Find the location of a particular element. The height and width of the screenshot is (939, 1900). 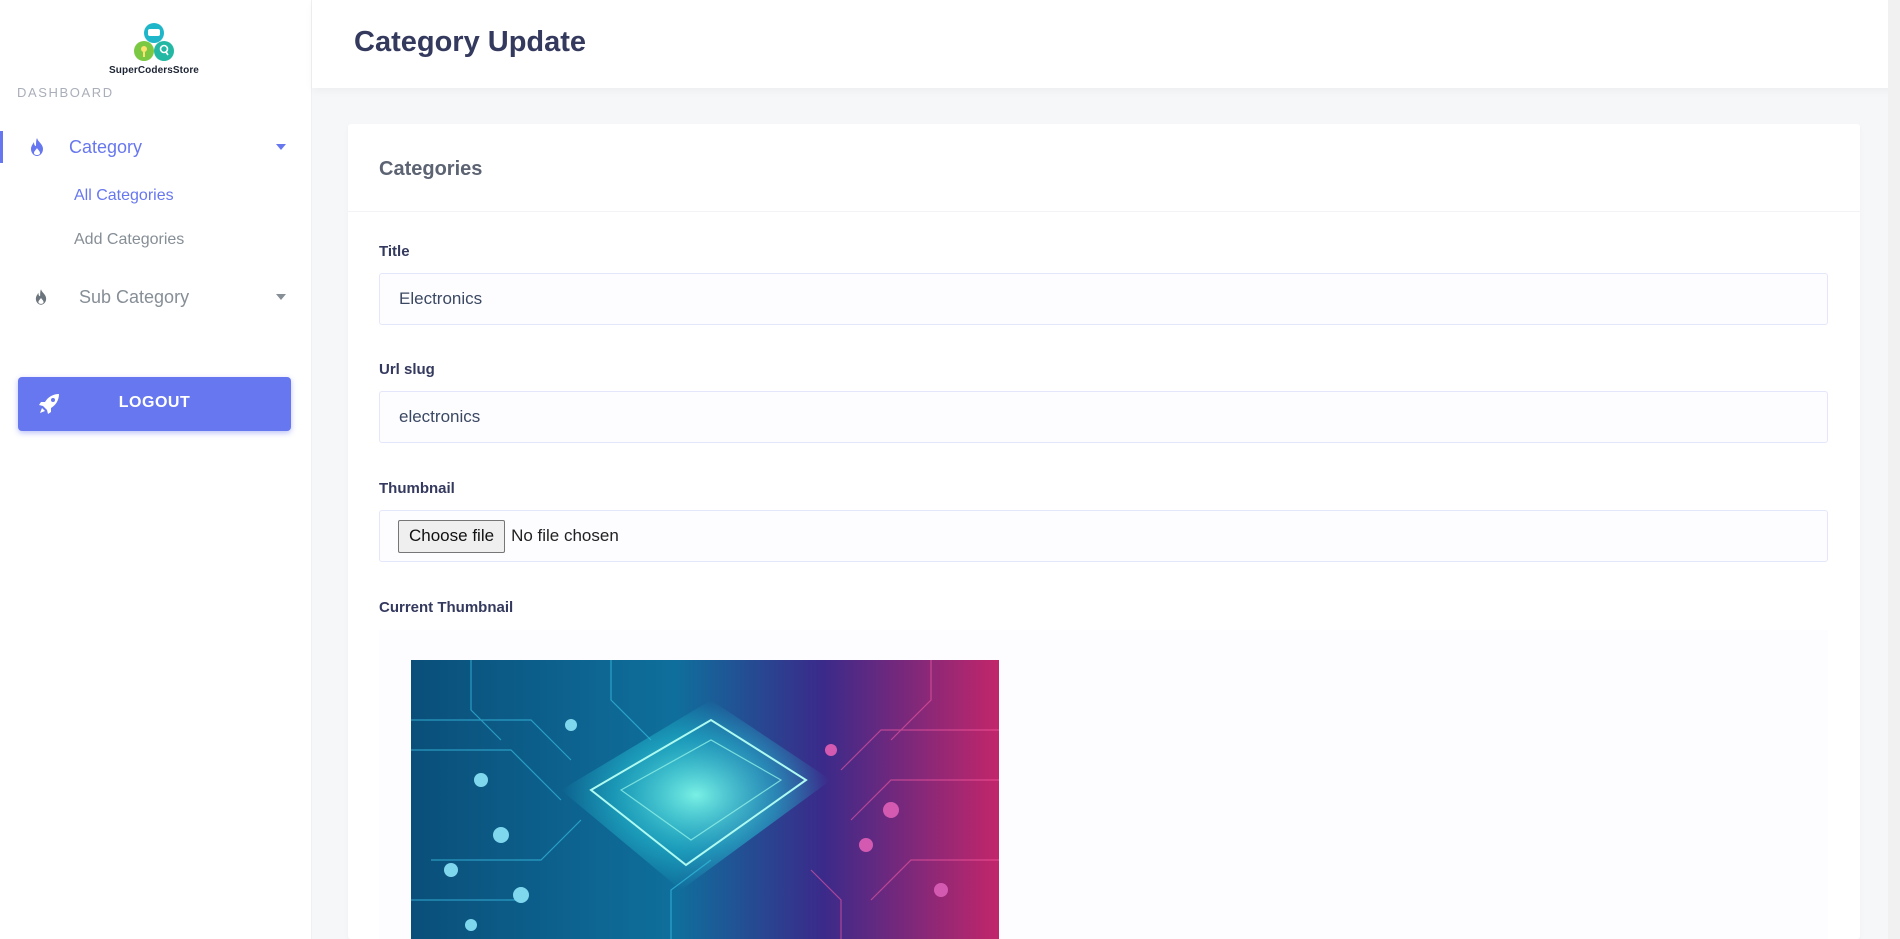

brand-logo: SuperCodersStore is located at coordinates (154, 50).